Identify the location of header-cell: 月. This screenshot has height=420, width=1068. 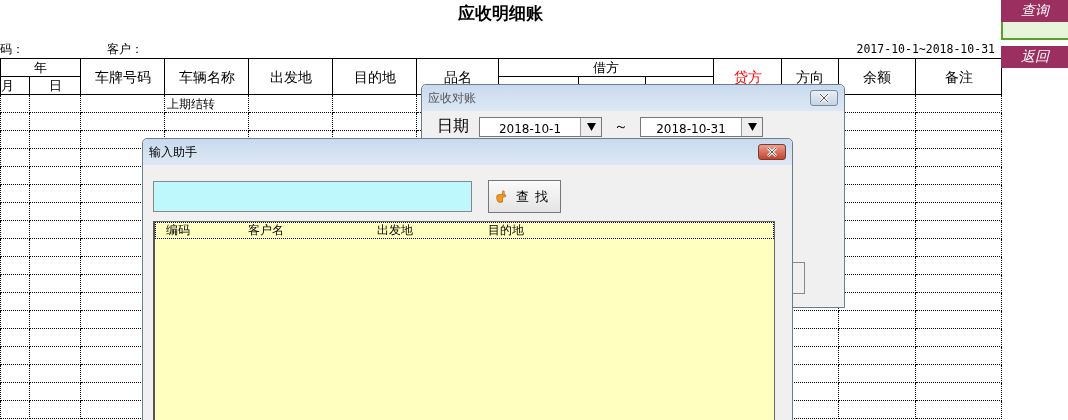
(7, 85).